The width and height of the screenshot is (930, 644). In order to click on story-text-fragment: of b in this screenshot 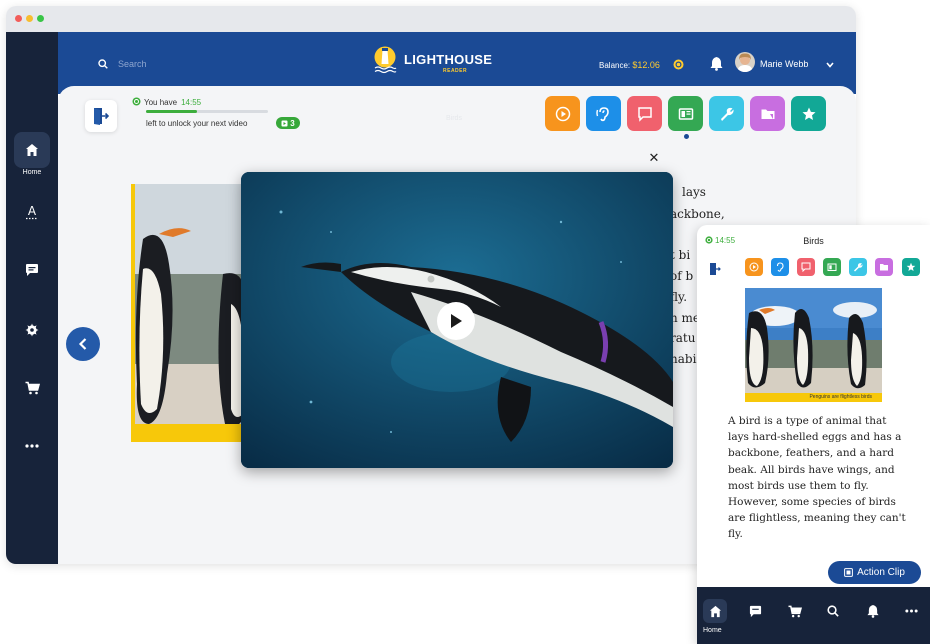, I will do `click(682, 276)`.